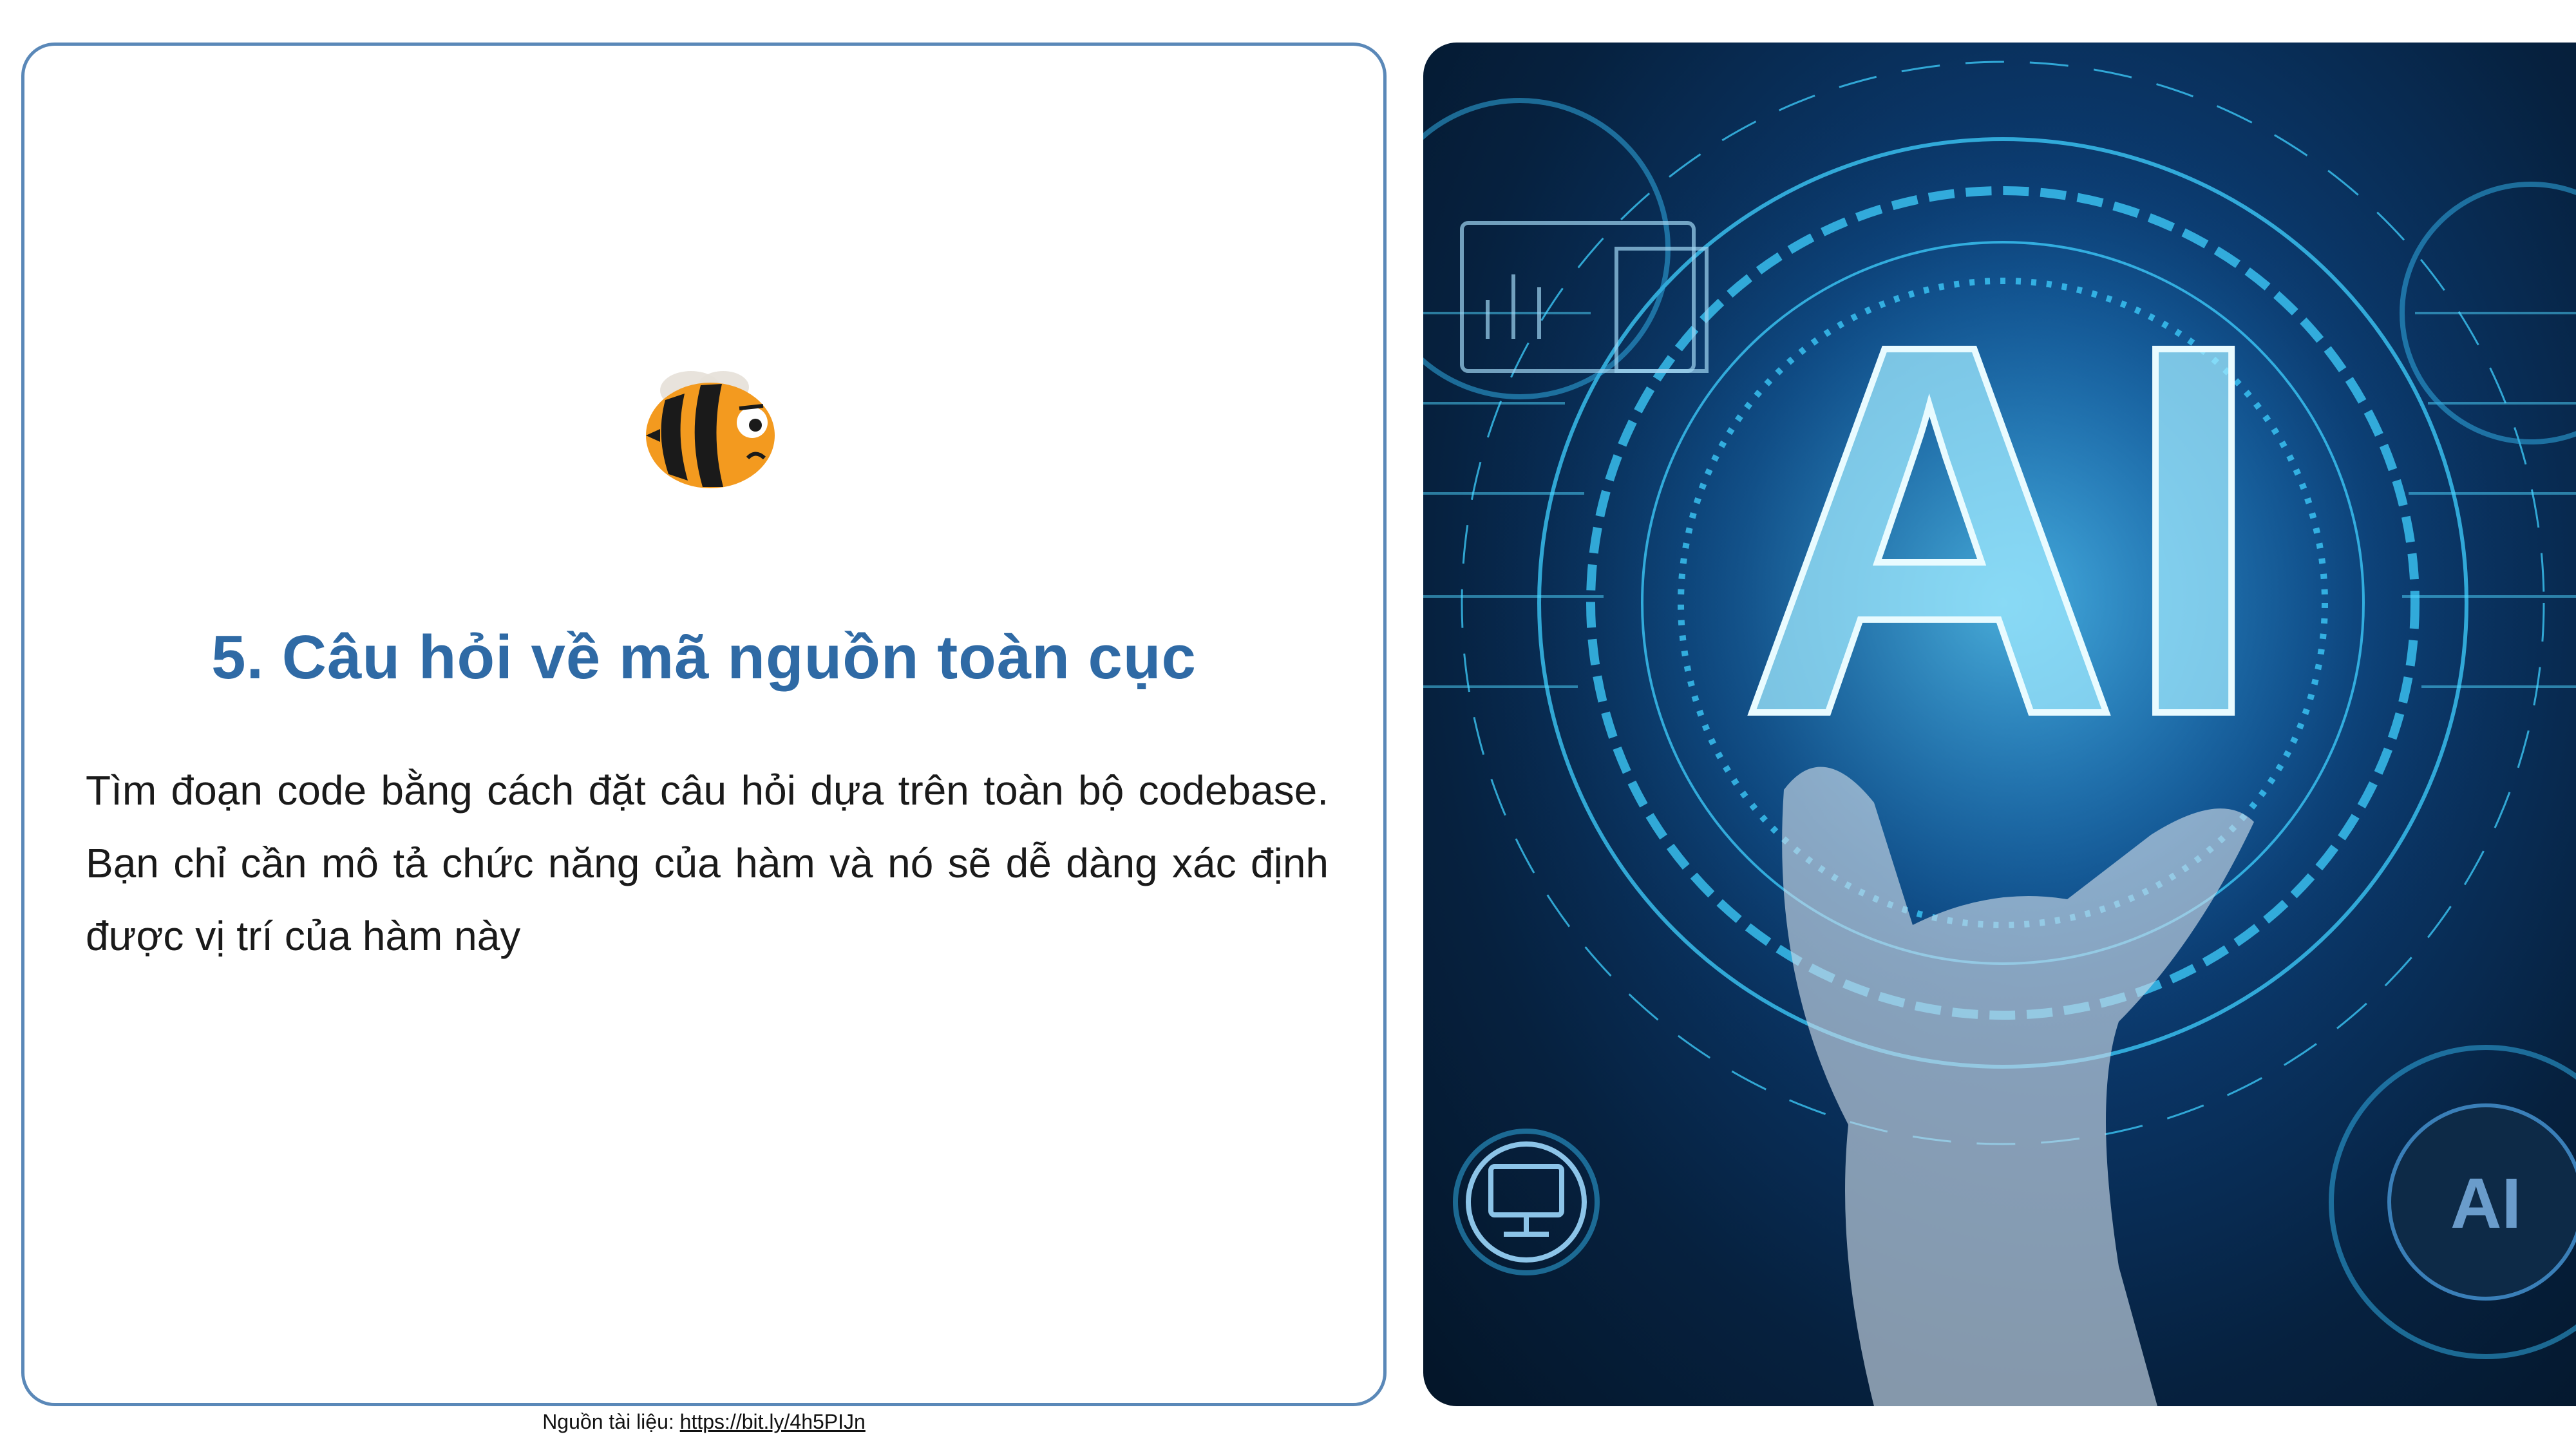 The height and width of the screenshot is (1450, 2576). What do you see at coordinates (1527, 1202) in the screenshot?
I see `gear-monitor-icon` at bounding box center [1527, 1202].